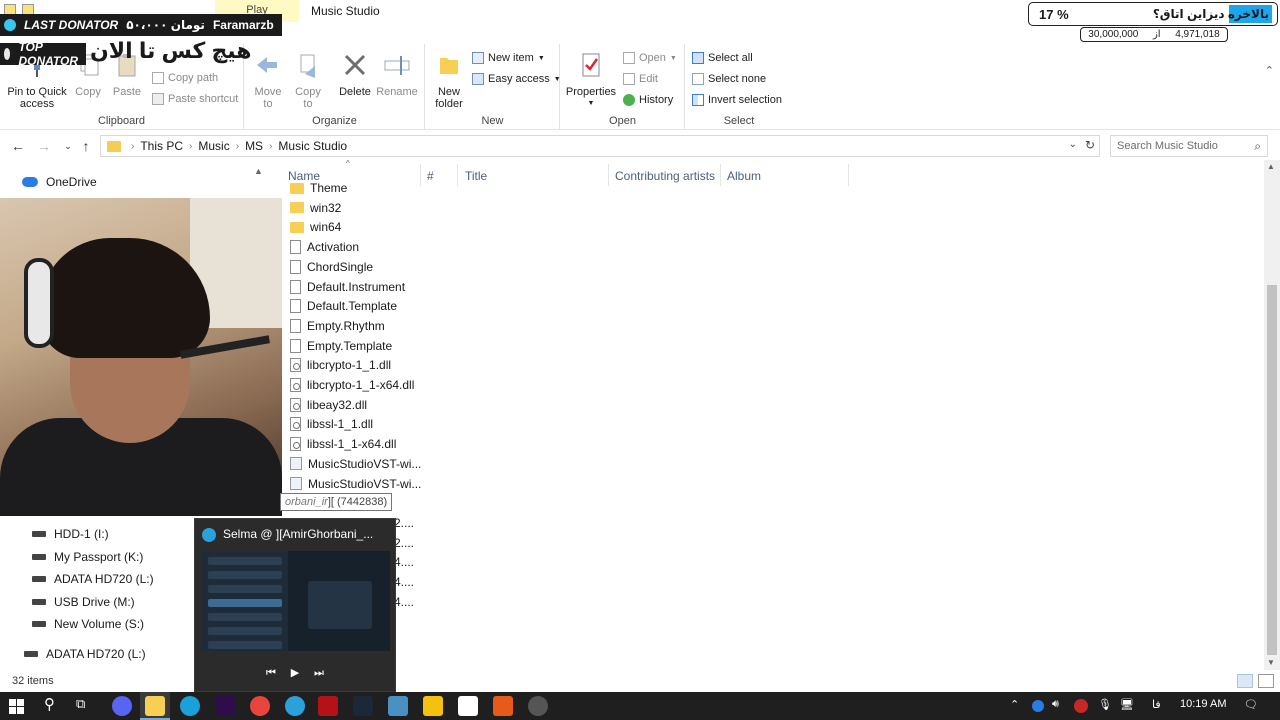  I want to click on column-header-artists: Contributing artists, so click(665, 176).